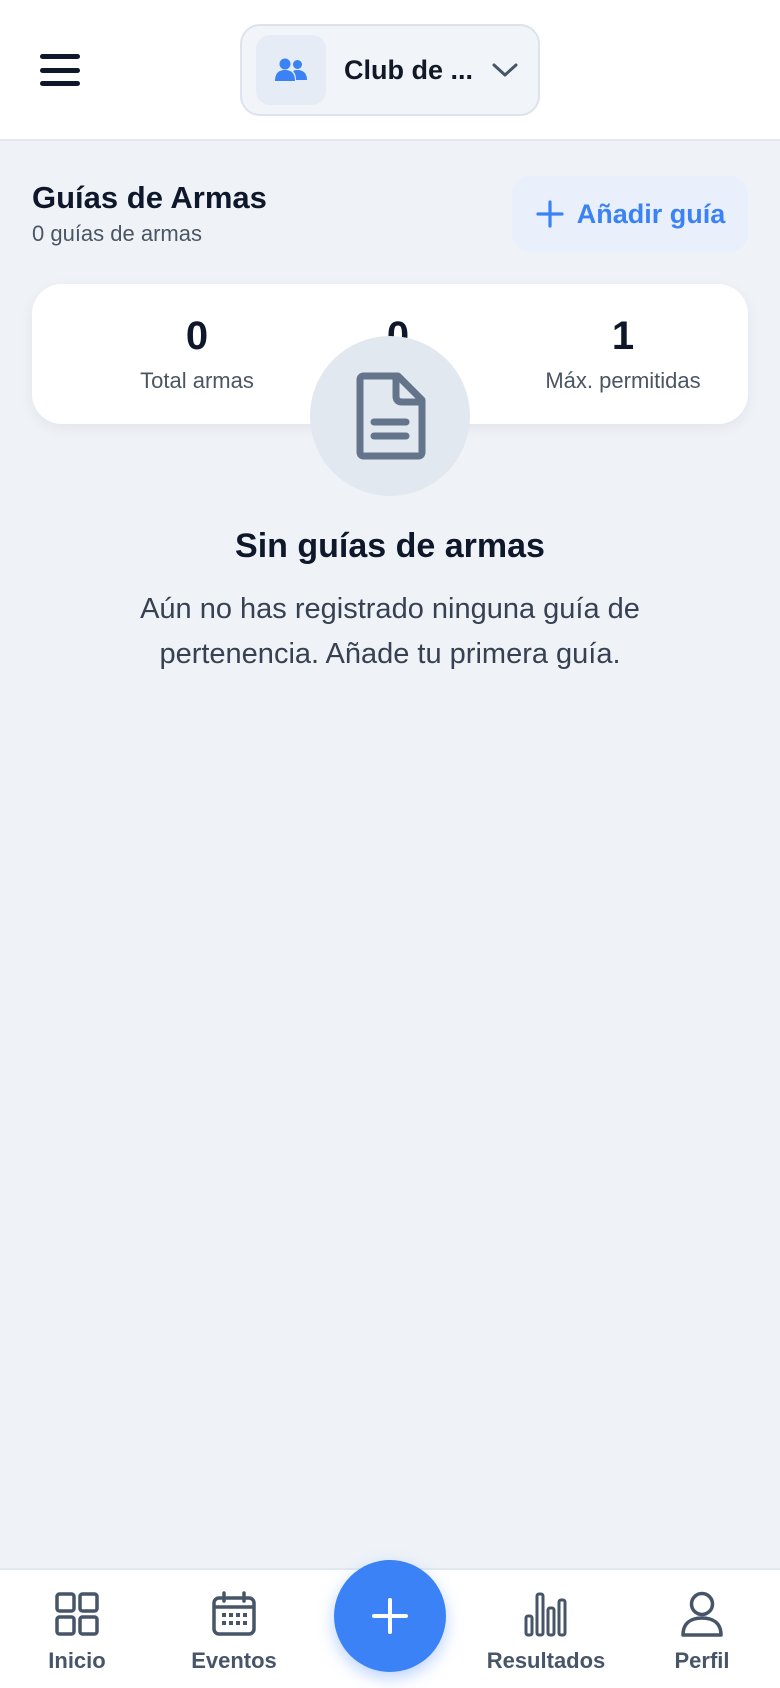 The image size is (780, 1688). I want to click on nav-item-eventos: Eventos, so click(234, 1631).